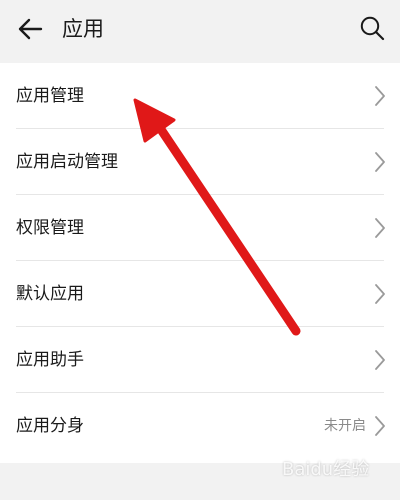 The width and height of the screenshot is (400, 500). What do you see at coordinates (200, 360) in the screenshot?
I see `settings-item-app-assistant: 应用助手` at bounding box center [200, 360].